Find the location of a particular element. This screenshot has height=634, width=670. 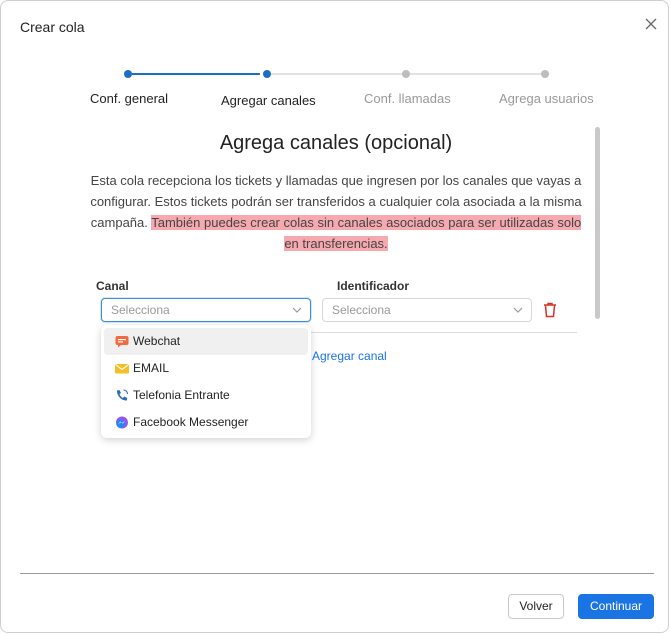

identificador-select: Selecciona is located at coordinates (427, 310).